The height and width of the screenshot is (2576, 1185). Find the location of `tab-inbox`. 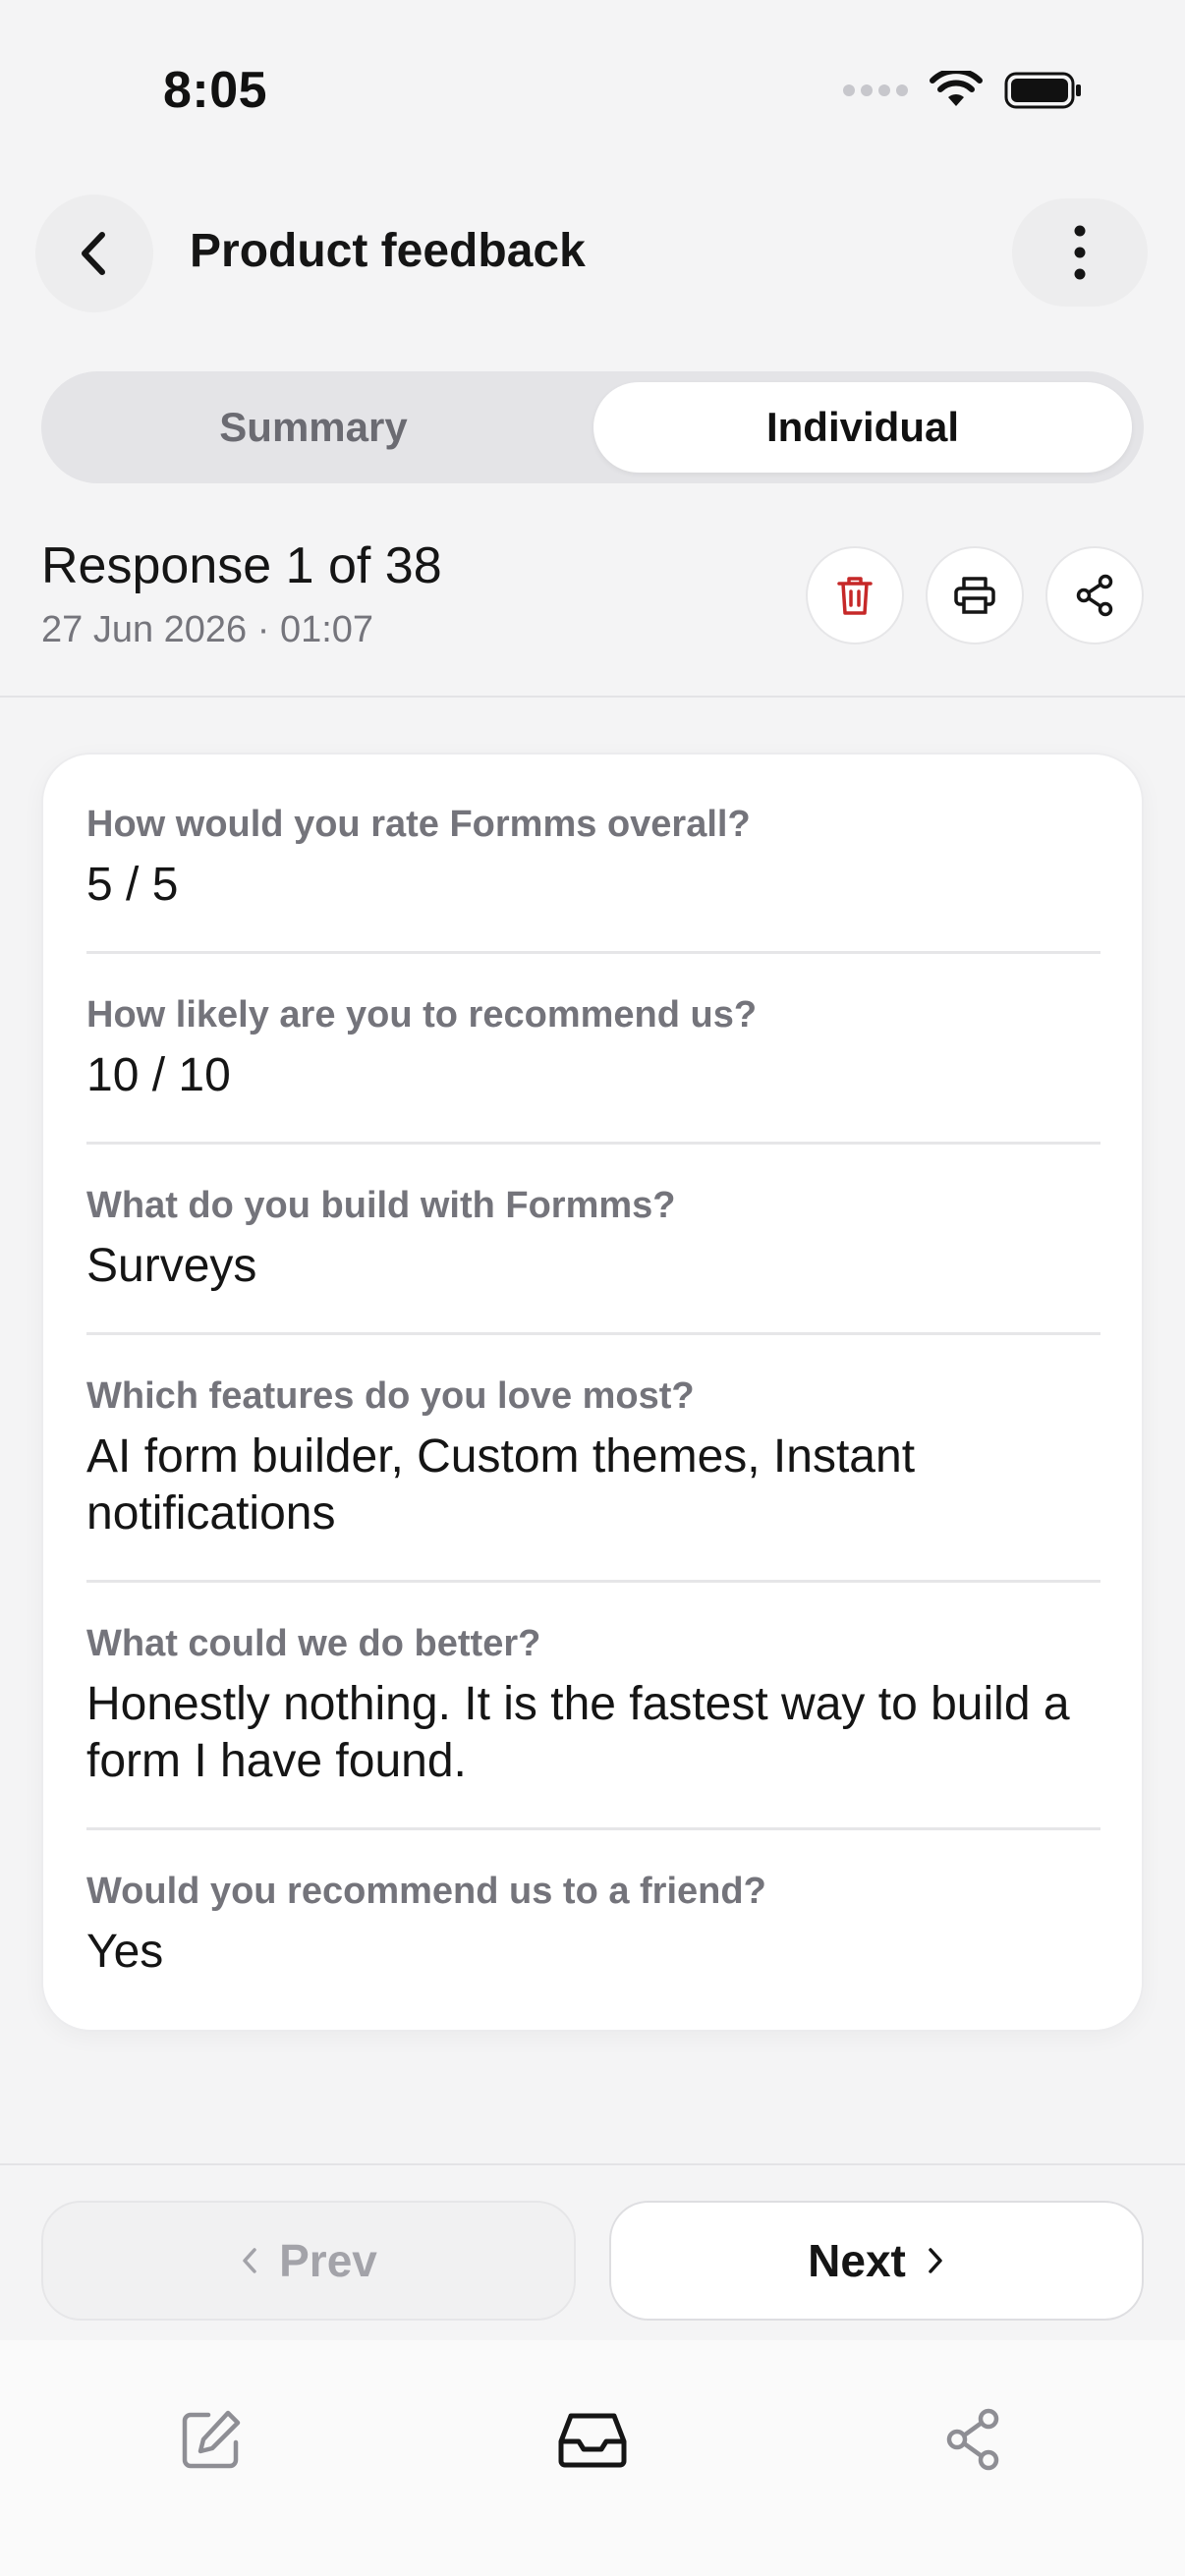

tab-inbox is located at coordinates (592, 2439).